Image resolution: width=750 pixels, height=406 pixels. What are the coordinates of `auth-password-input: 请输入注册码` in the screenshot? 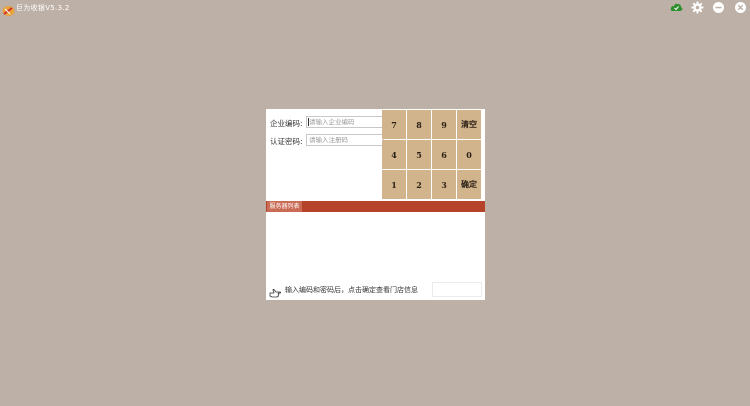 It's located at (345, 140).